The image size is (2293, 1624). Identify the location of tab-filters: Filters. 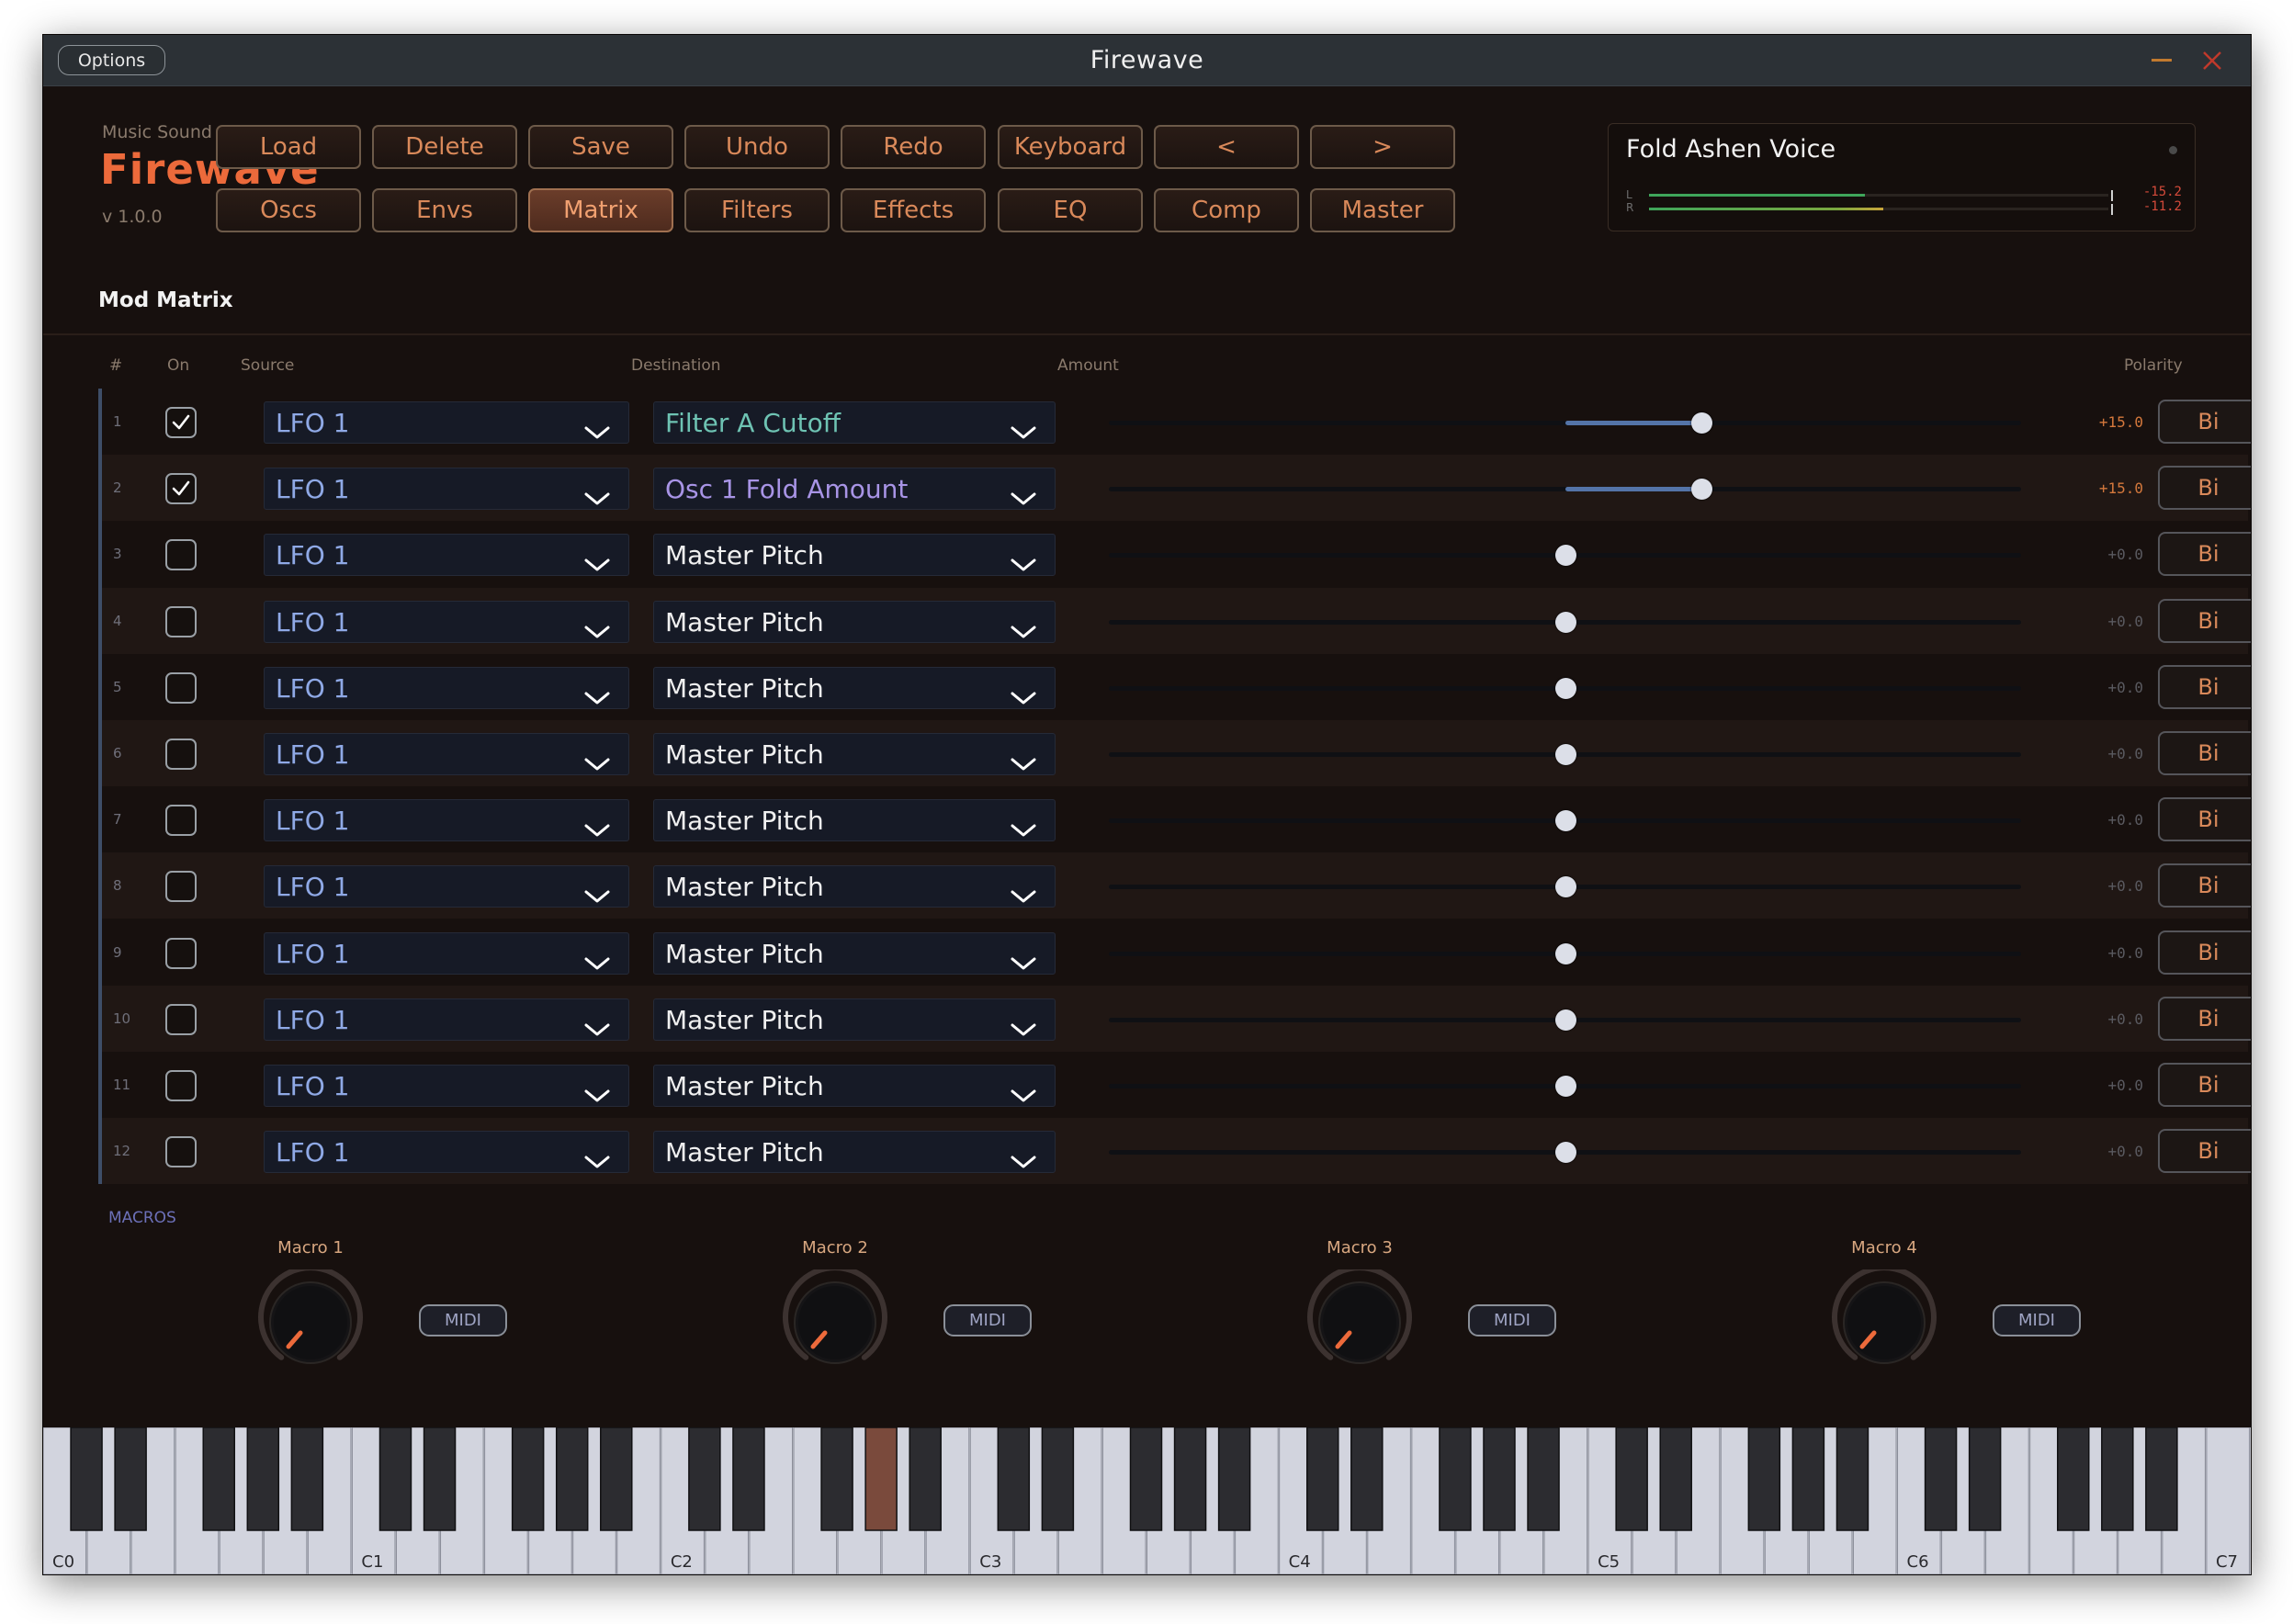
(757, 210).